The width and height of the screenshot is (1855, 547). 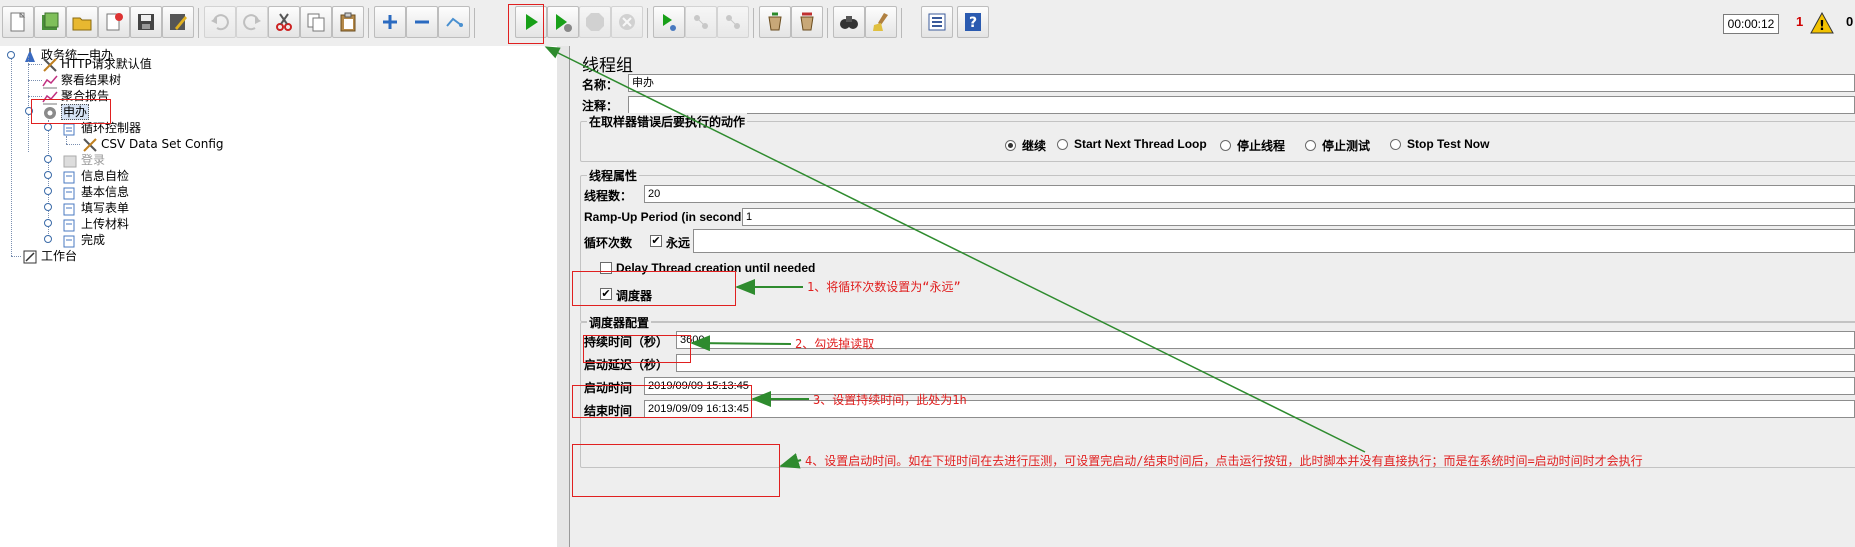 I want to click on copy-icon, so click(x=316, y=22).